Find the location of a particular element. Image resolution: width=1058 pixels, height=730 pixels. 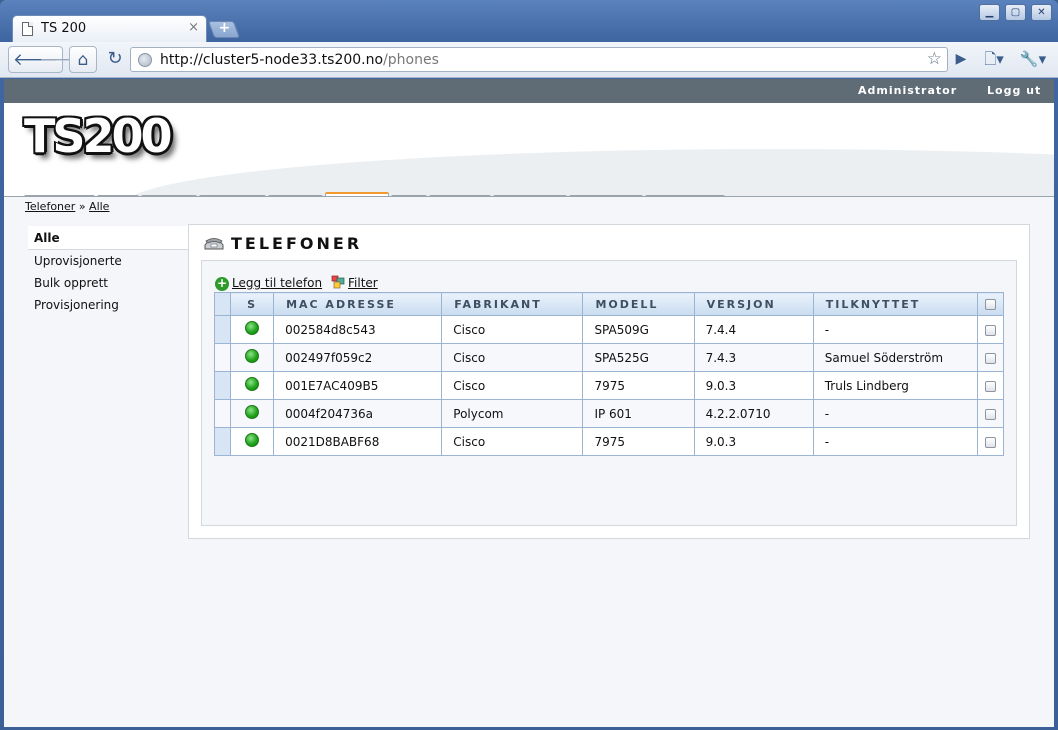

column-header-tilknyttet: TILKNYTTET is located at coordinates (895, 304).